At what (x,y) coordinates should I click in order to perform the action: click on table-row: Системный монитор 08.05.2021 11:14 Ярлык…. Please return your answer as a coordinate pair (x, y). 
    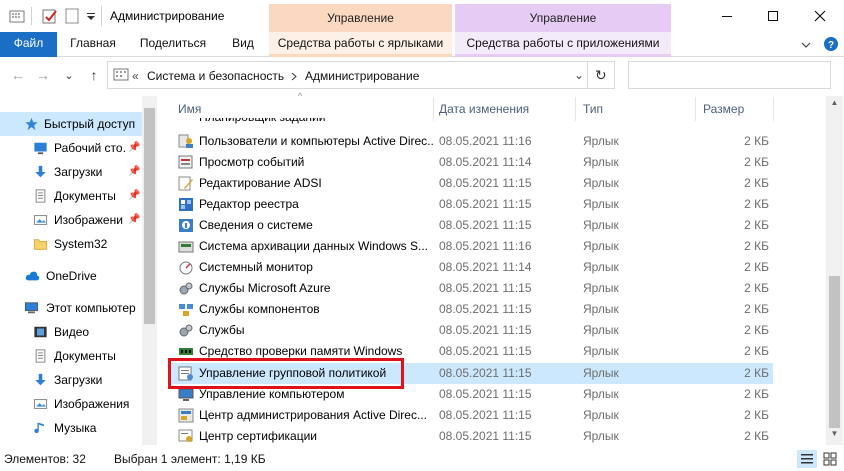
    Looking at the image, I should click on (471, 267).